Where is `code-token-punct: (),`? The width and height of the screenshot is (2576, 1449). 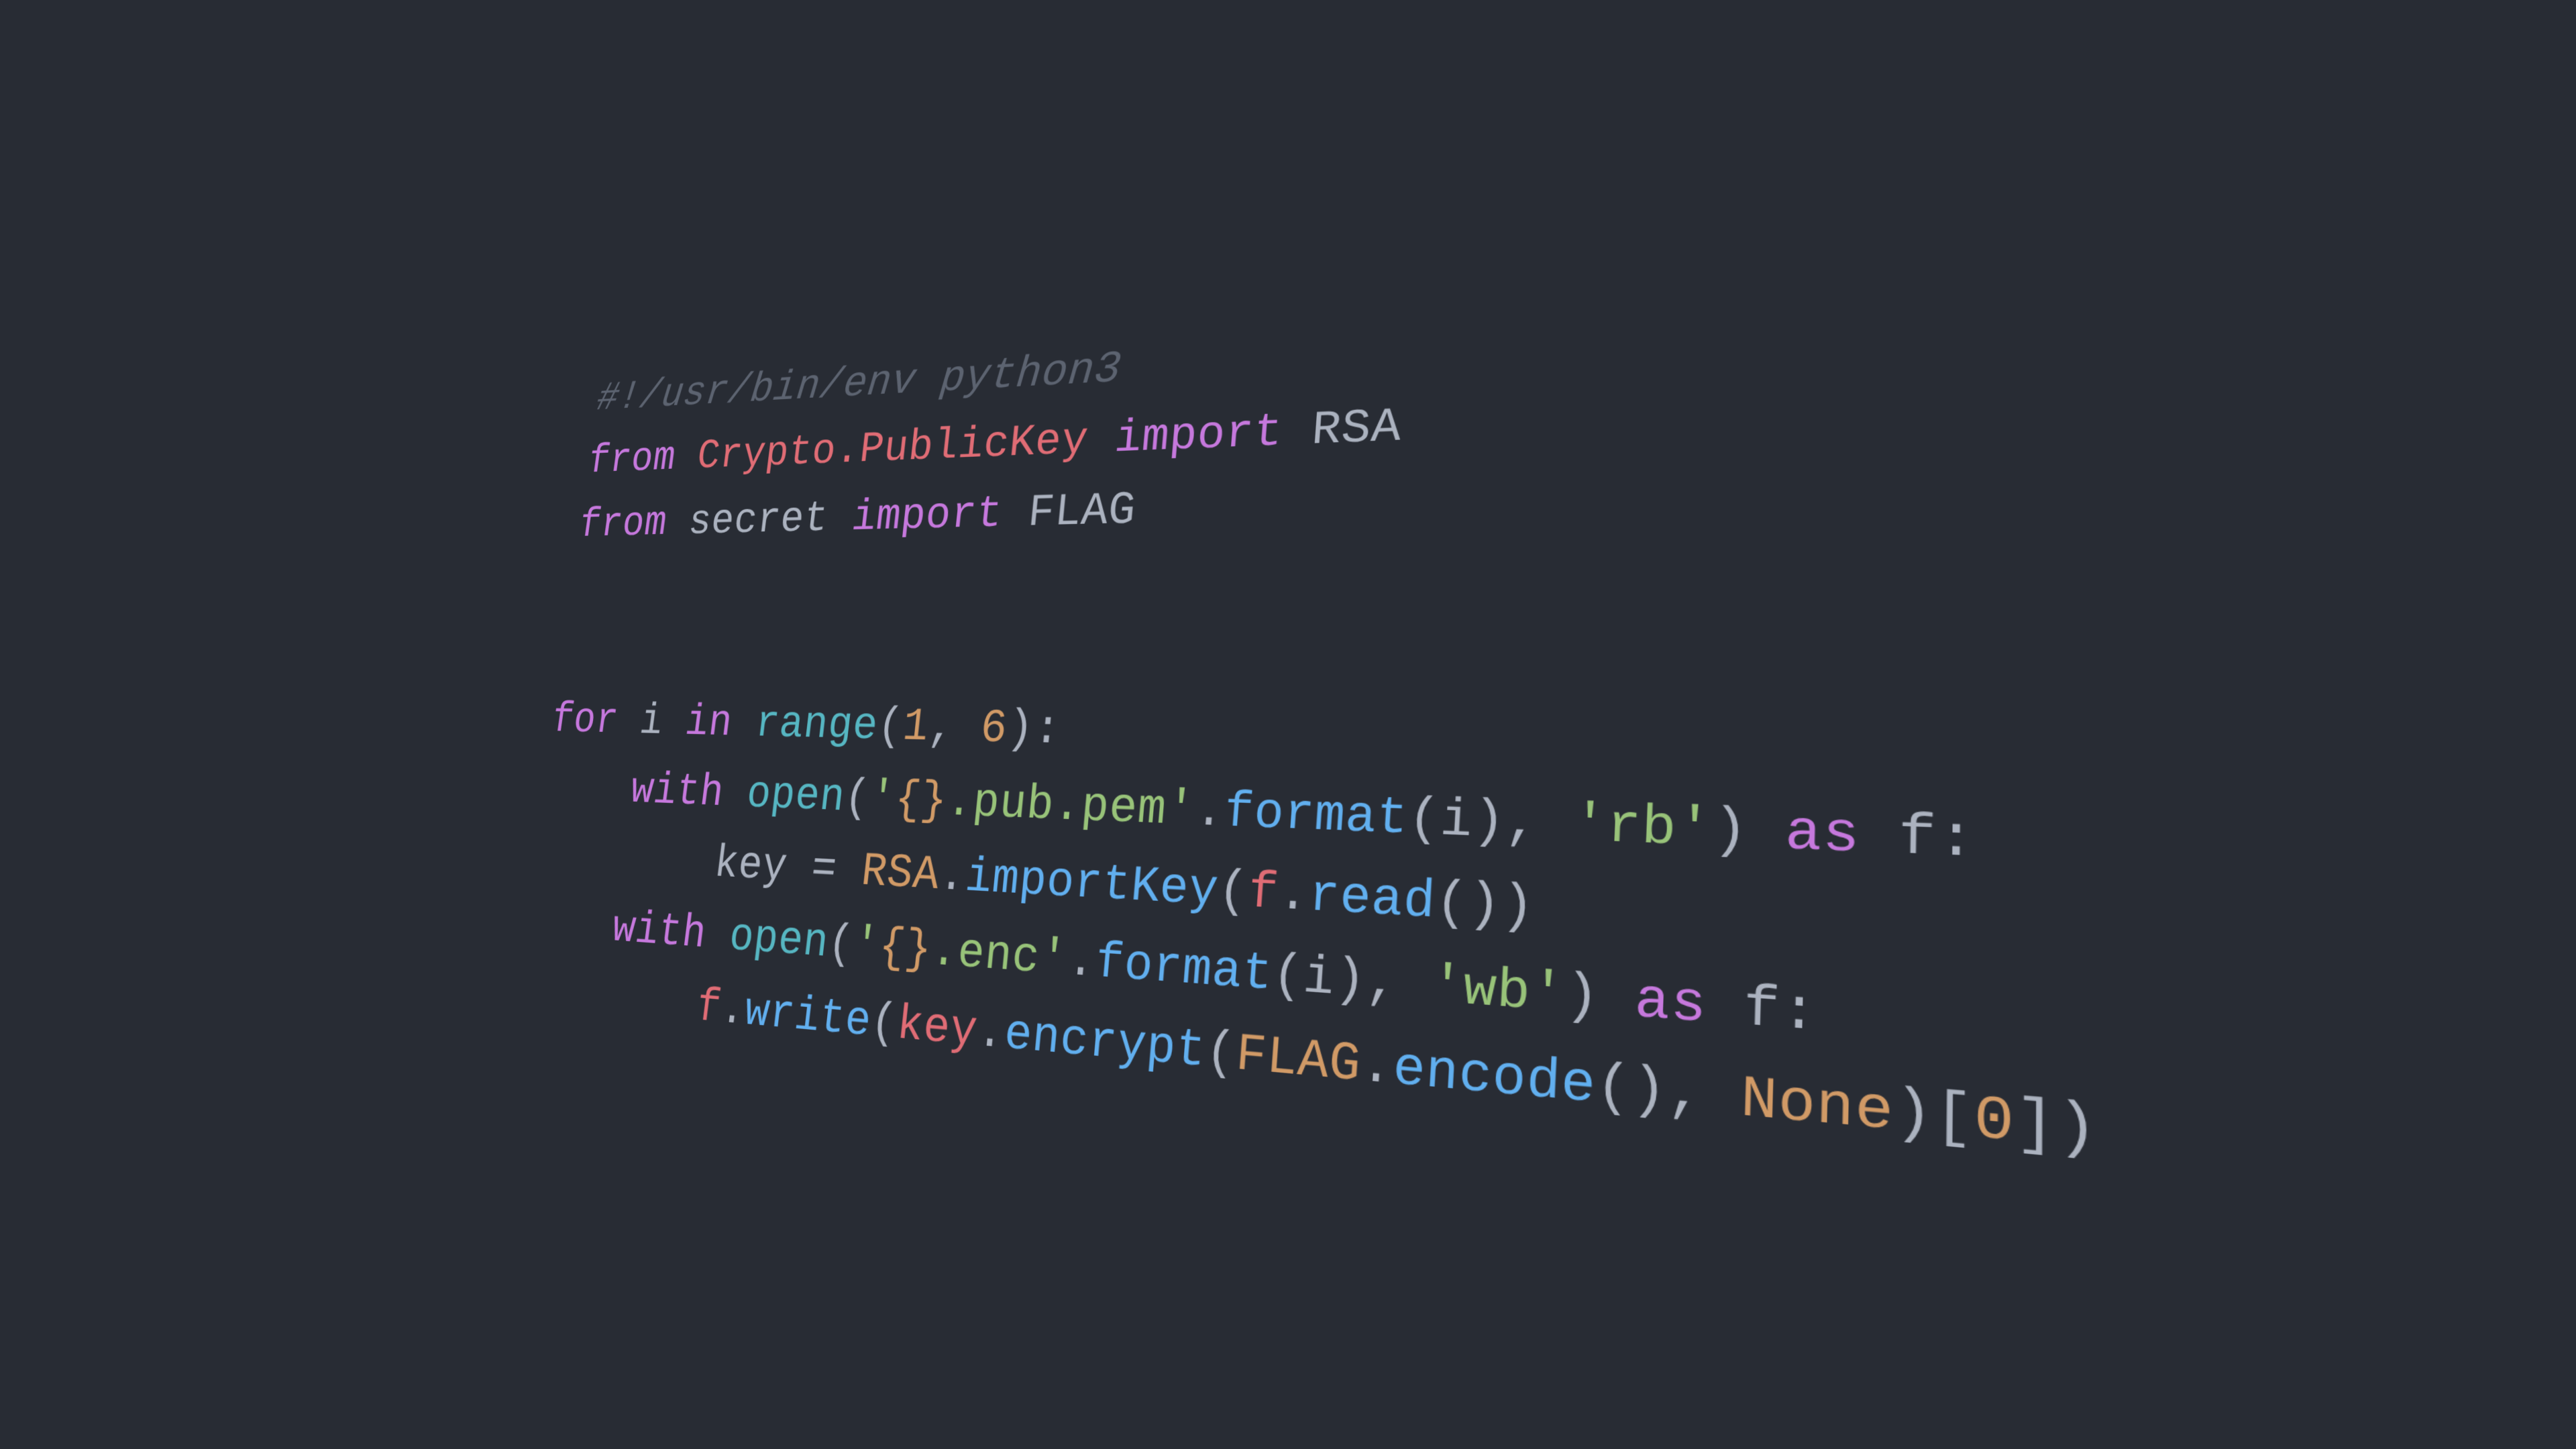
code-token-punct: (), is located at coordinates (1668, 1094).